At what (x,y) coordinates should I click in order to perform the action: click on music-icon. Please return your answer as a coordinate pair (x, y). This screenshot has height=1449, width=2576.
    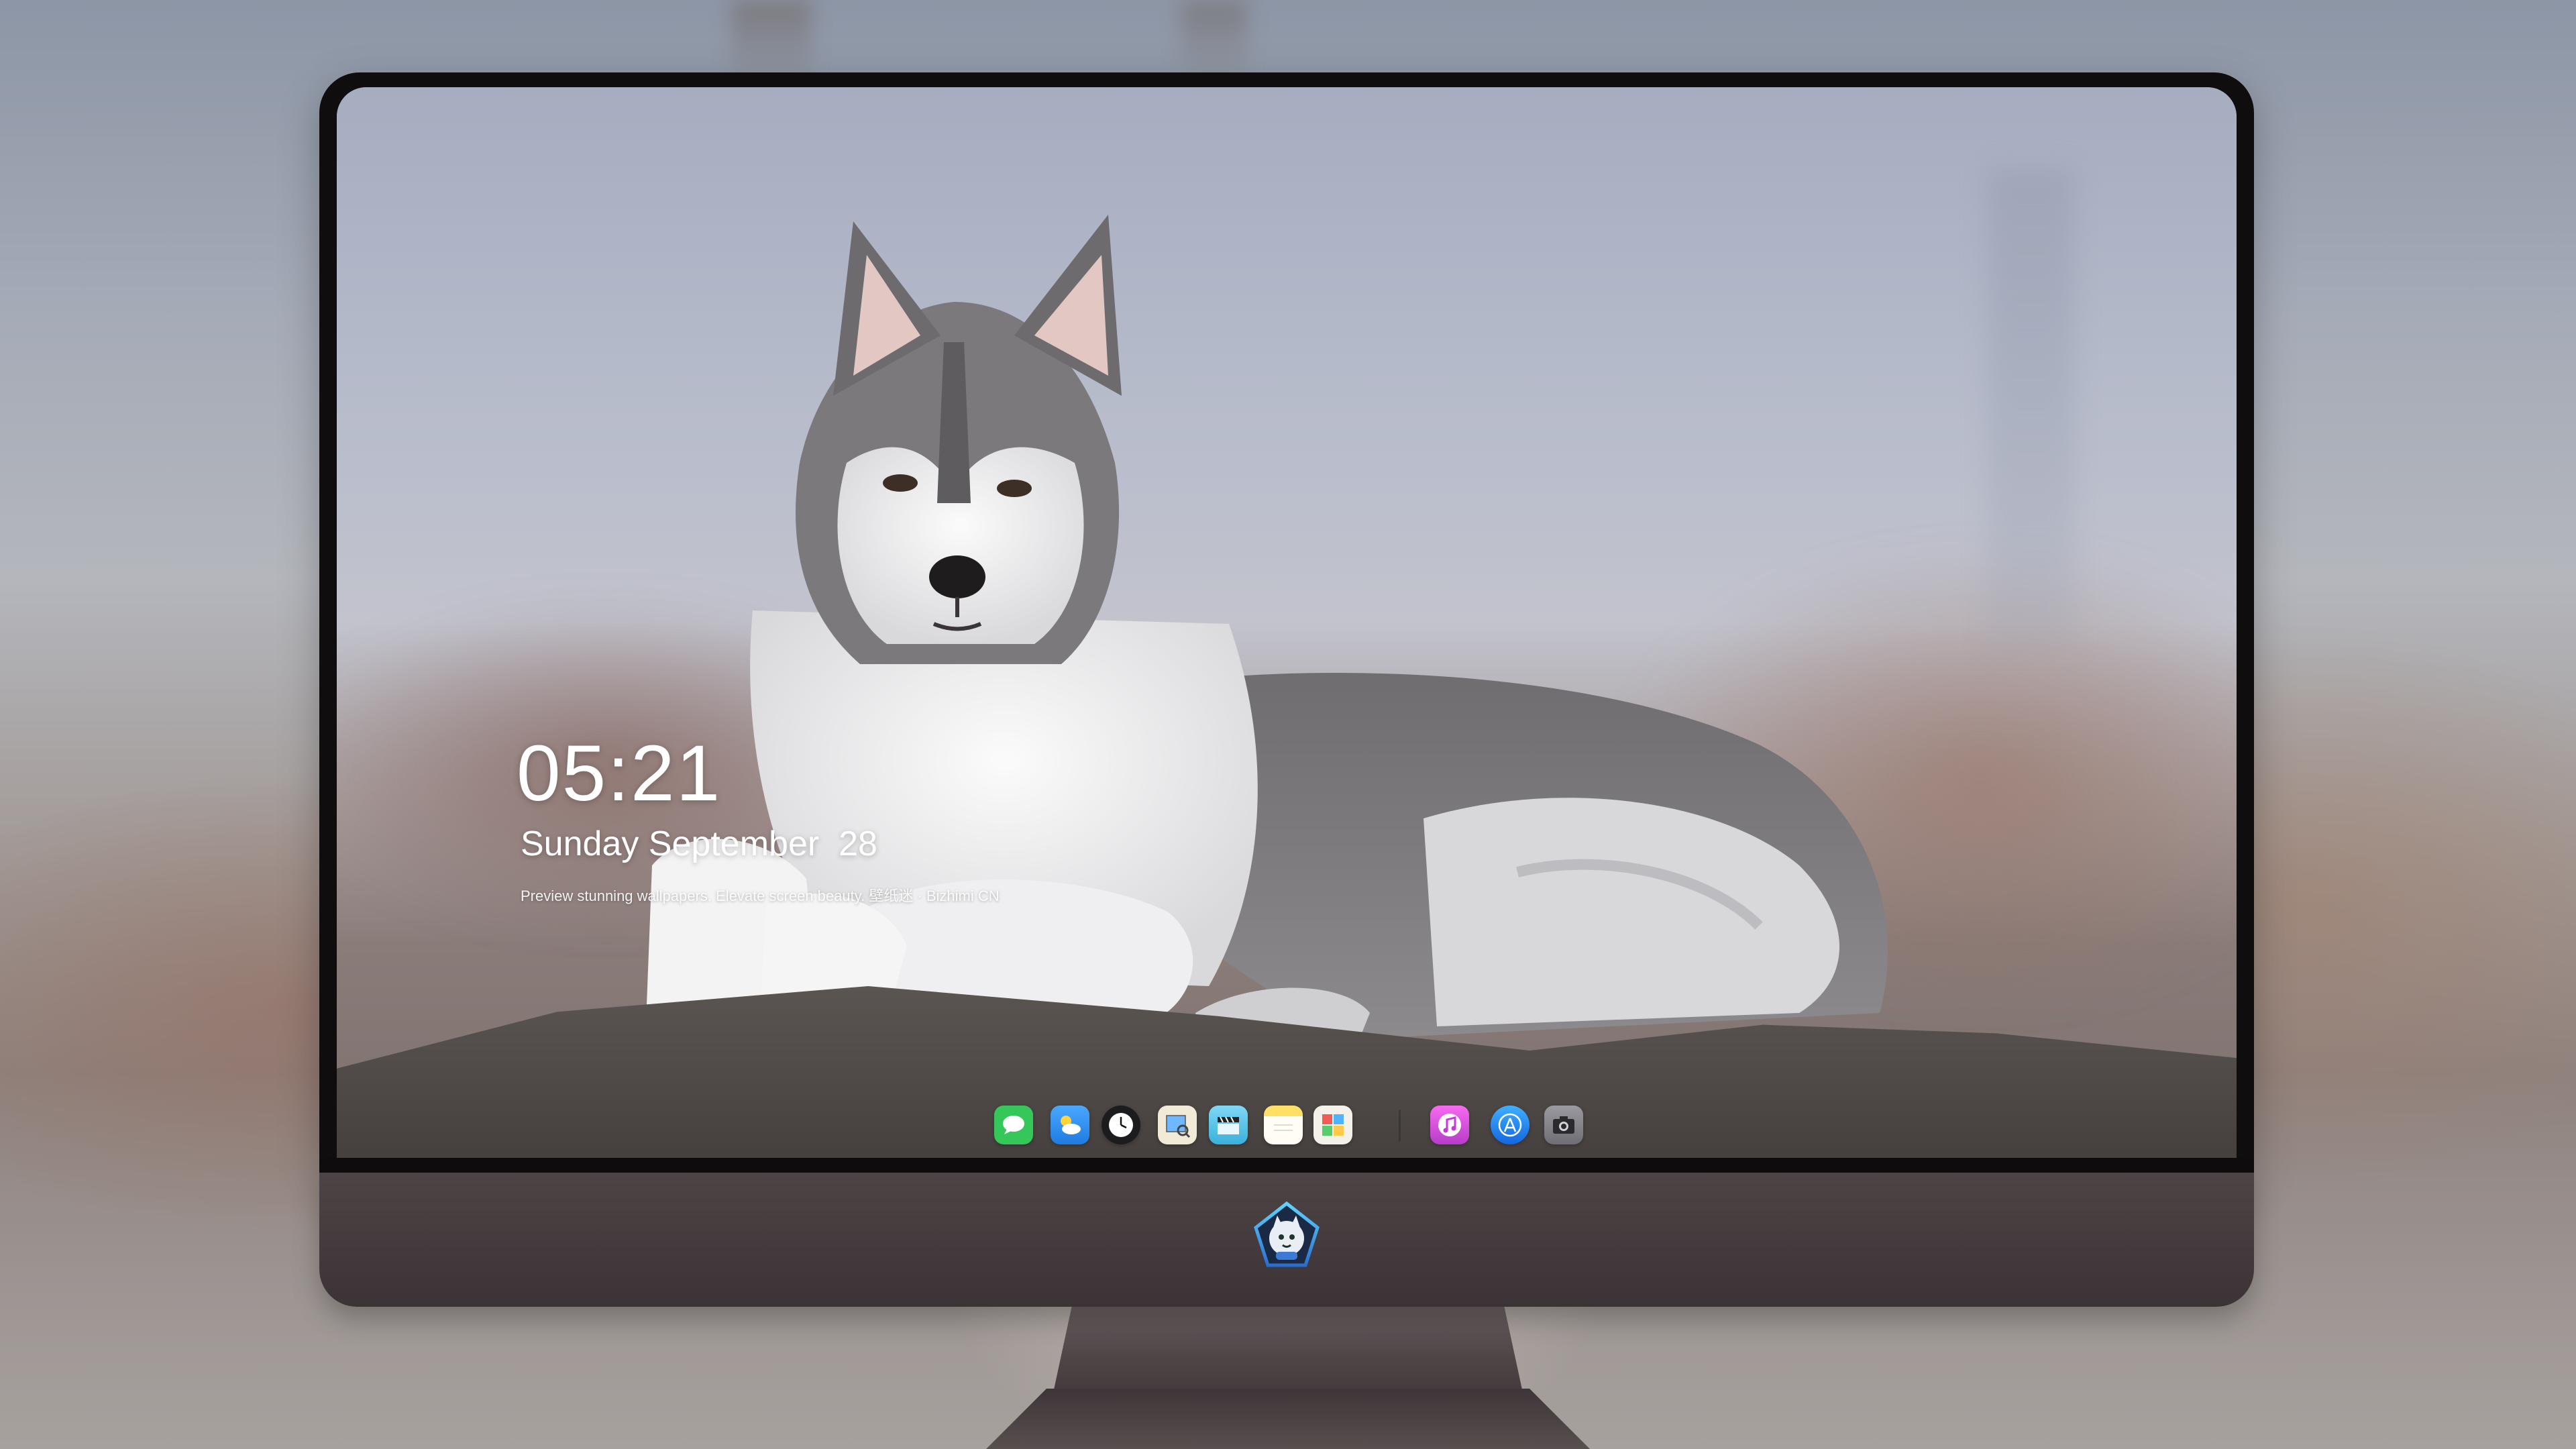
    Looking at the image, I should click on (1449, 1125).